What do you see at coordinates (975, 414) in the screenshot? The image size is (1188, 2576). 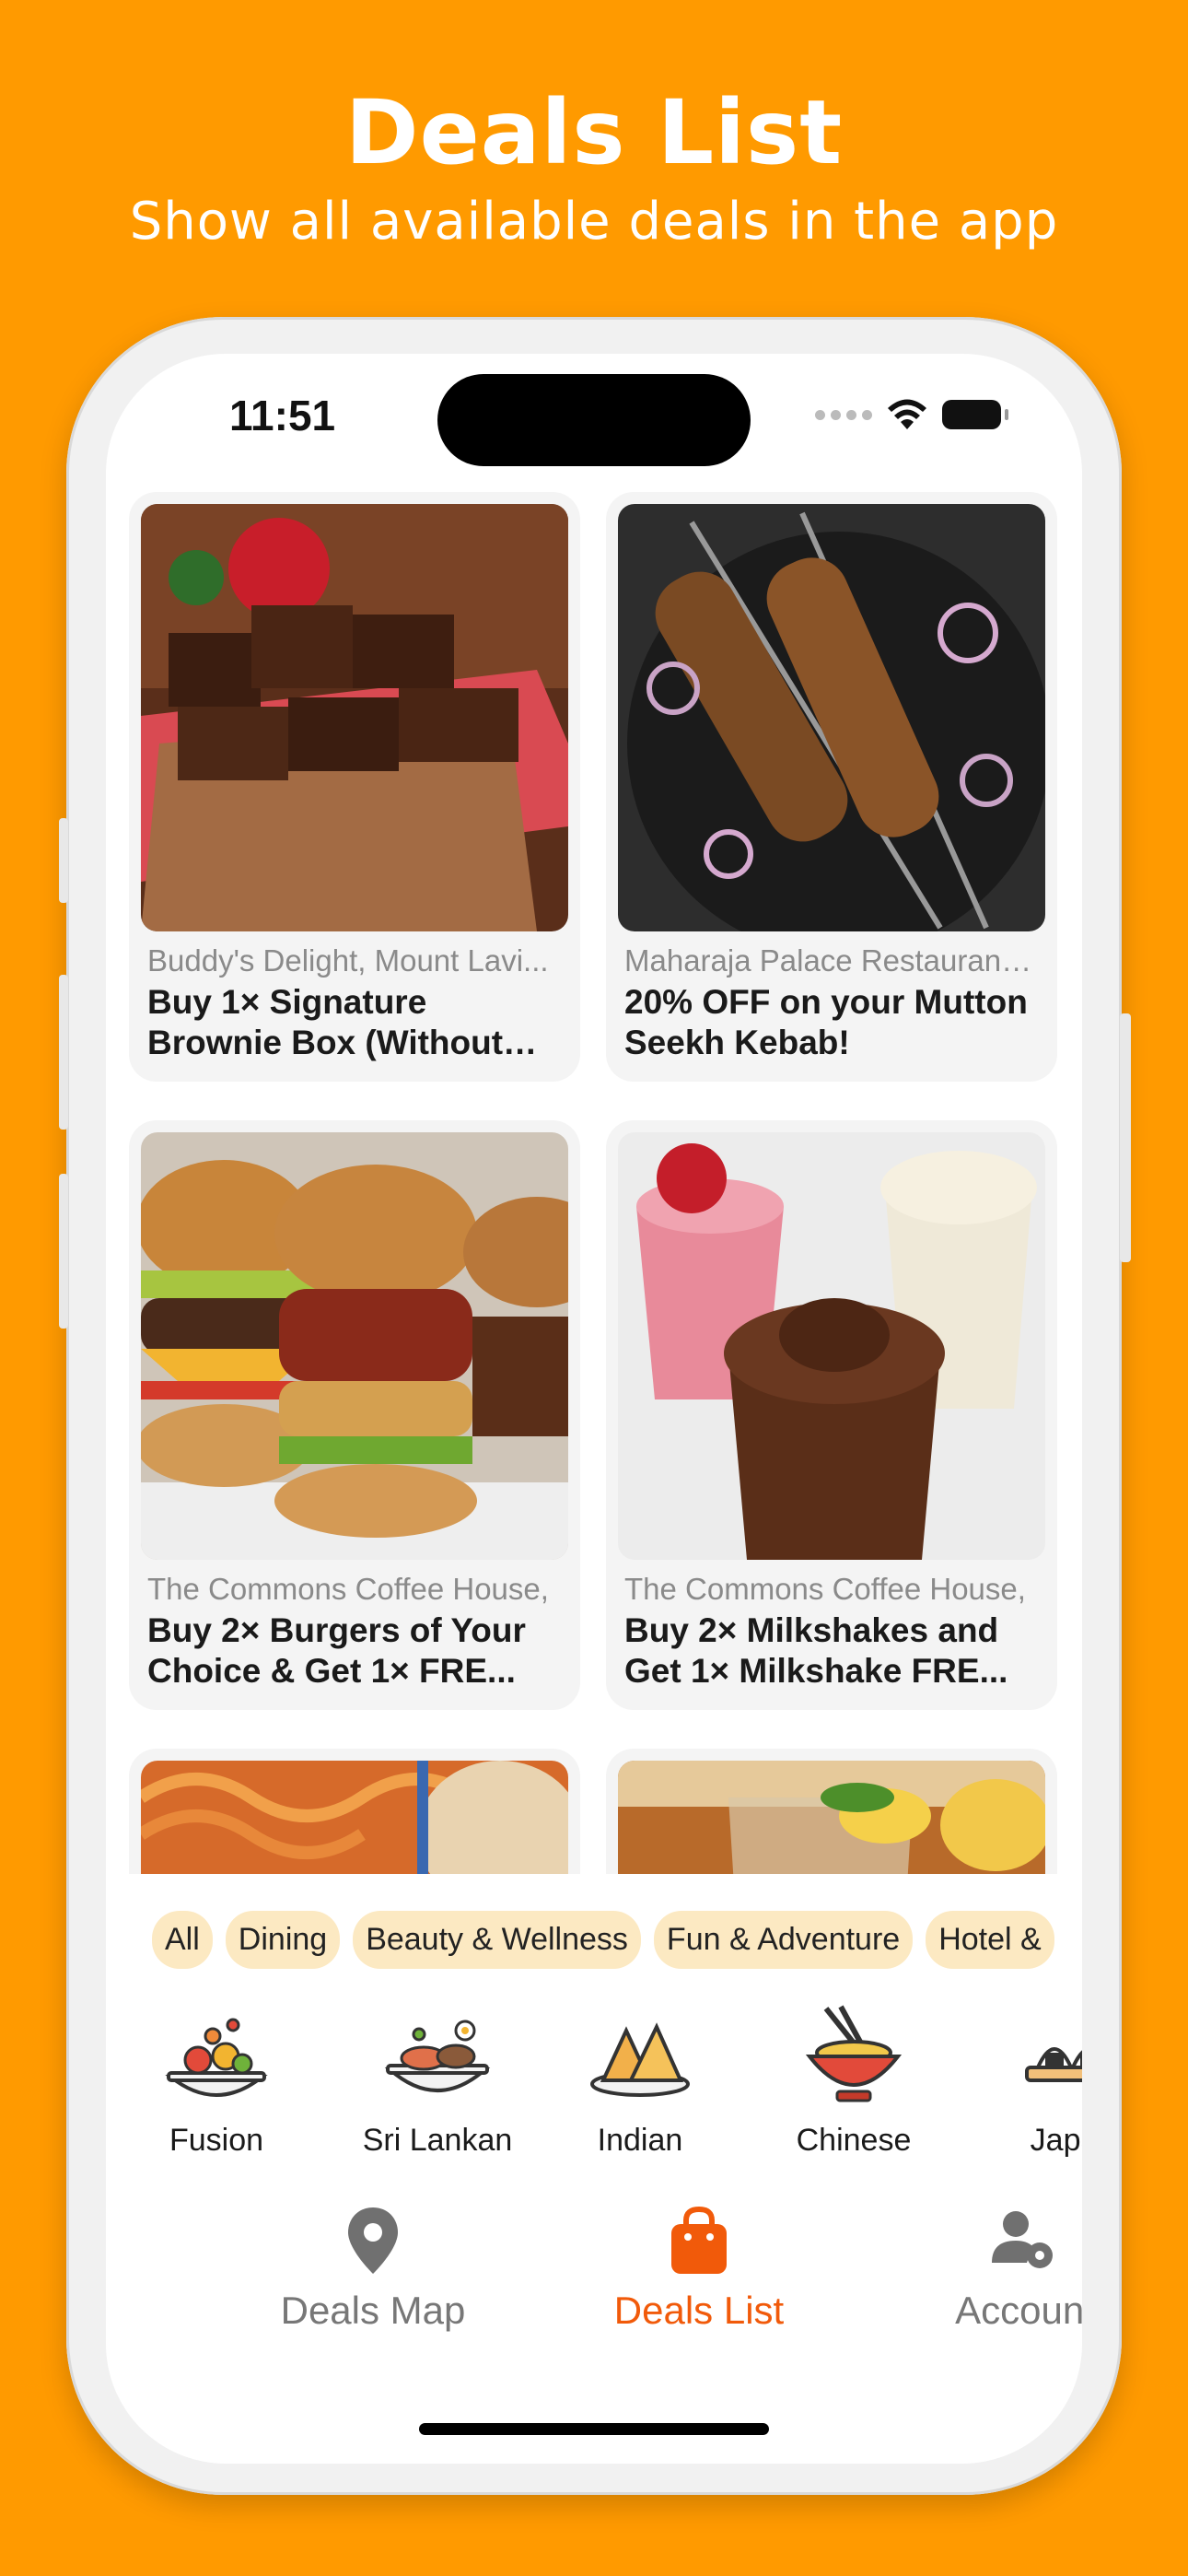 I see `battery-icon` at bounding box center [975, 414].